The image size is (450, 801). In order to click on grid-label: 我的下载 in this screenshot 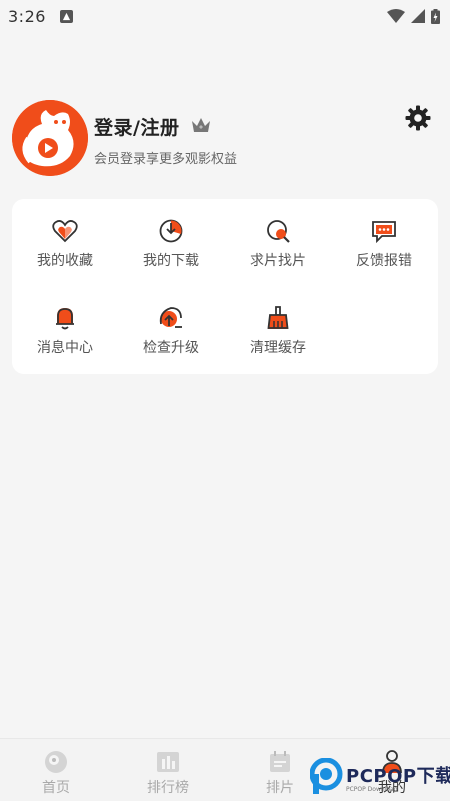, I will do `click(171, 261)`.